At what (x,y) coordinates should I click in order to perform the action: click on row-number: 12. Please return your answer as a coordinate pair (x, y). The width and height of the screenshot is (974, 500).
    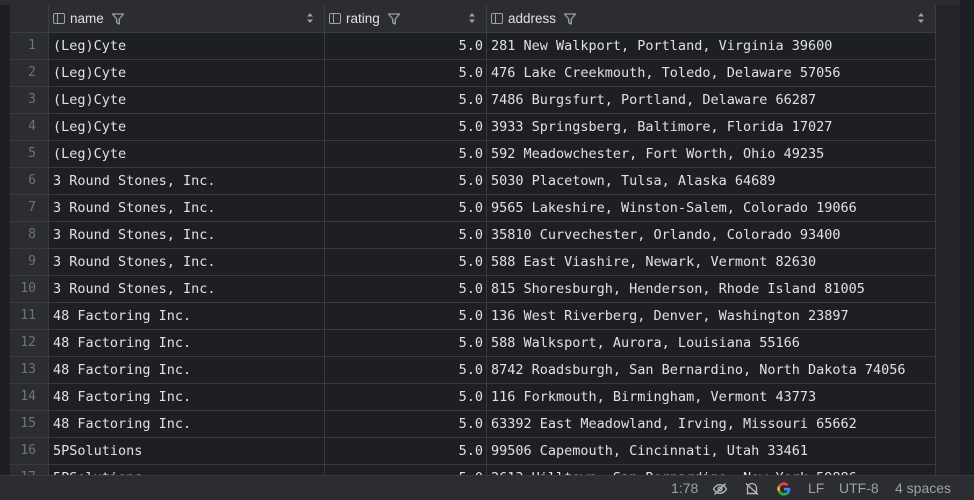
    Looking at the image, I should click on (29, 343).